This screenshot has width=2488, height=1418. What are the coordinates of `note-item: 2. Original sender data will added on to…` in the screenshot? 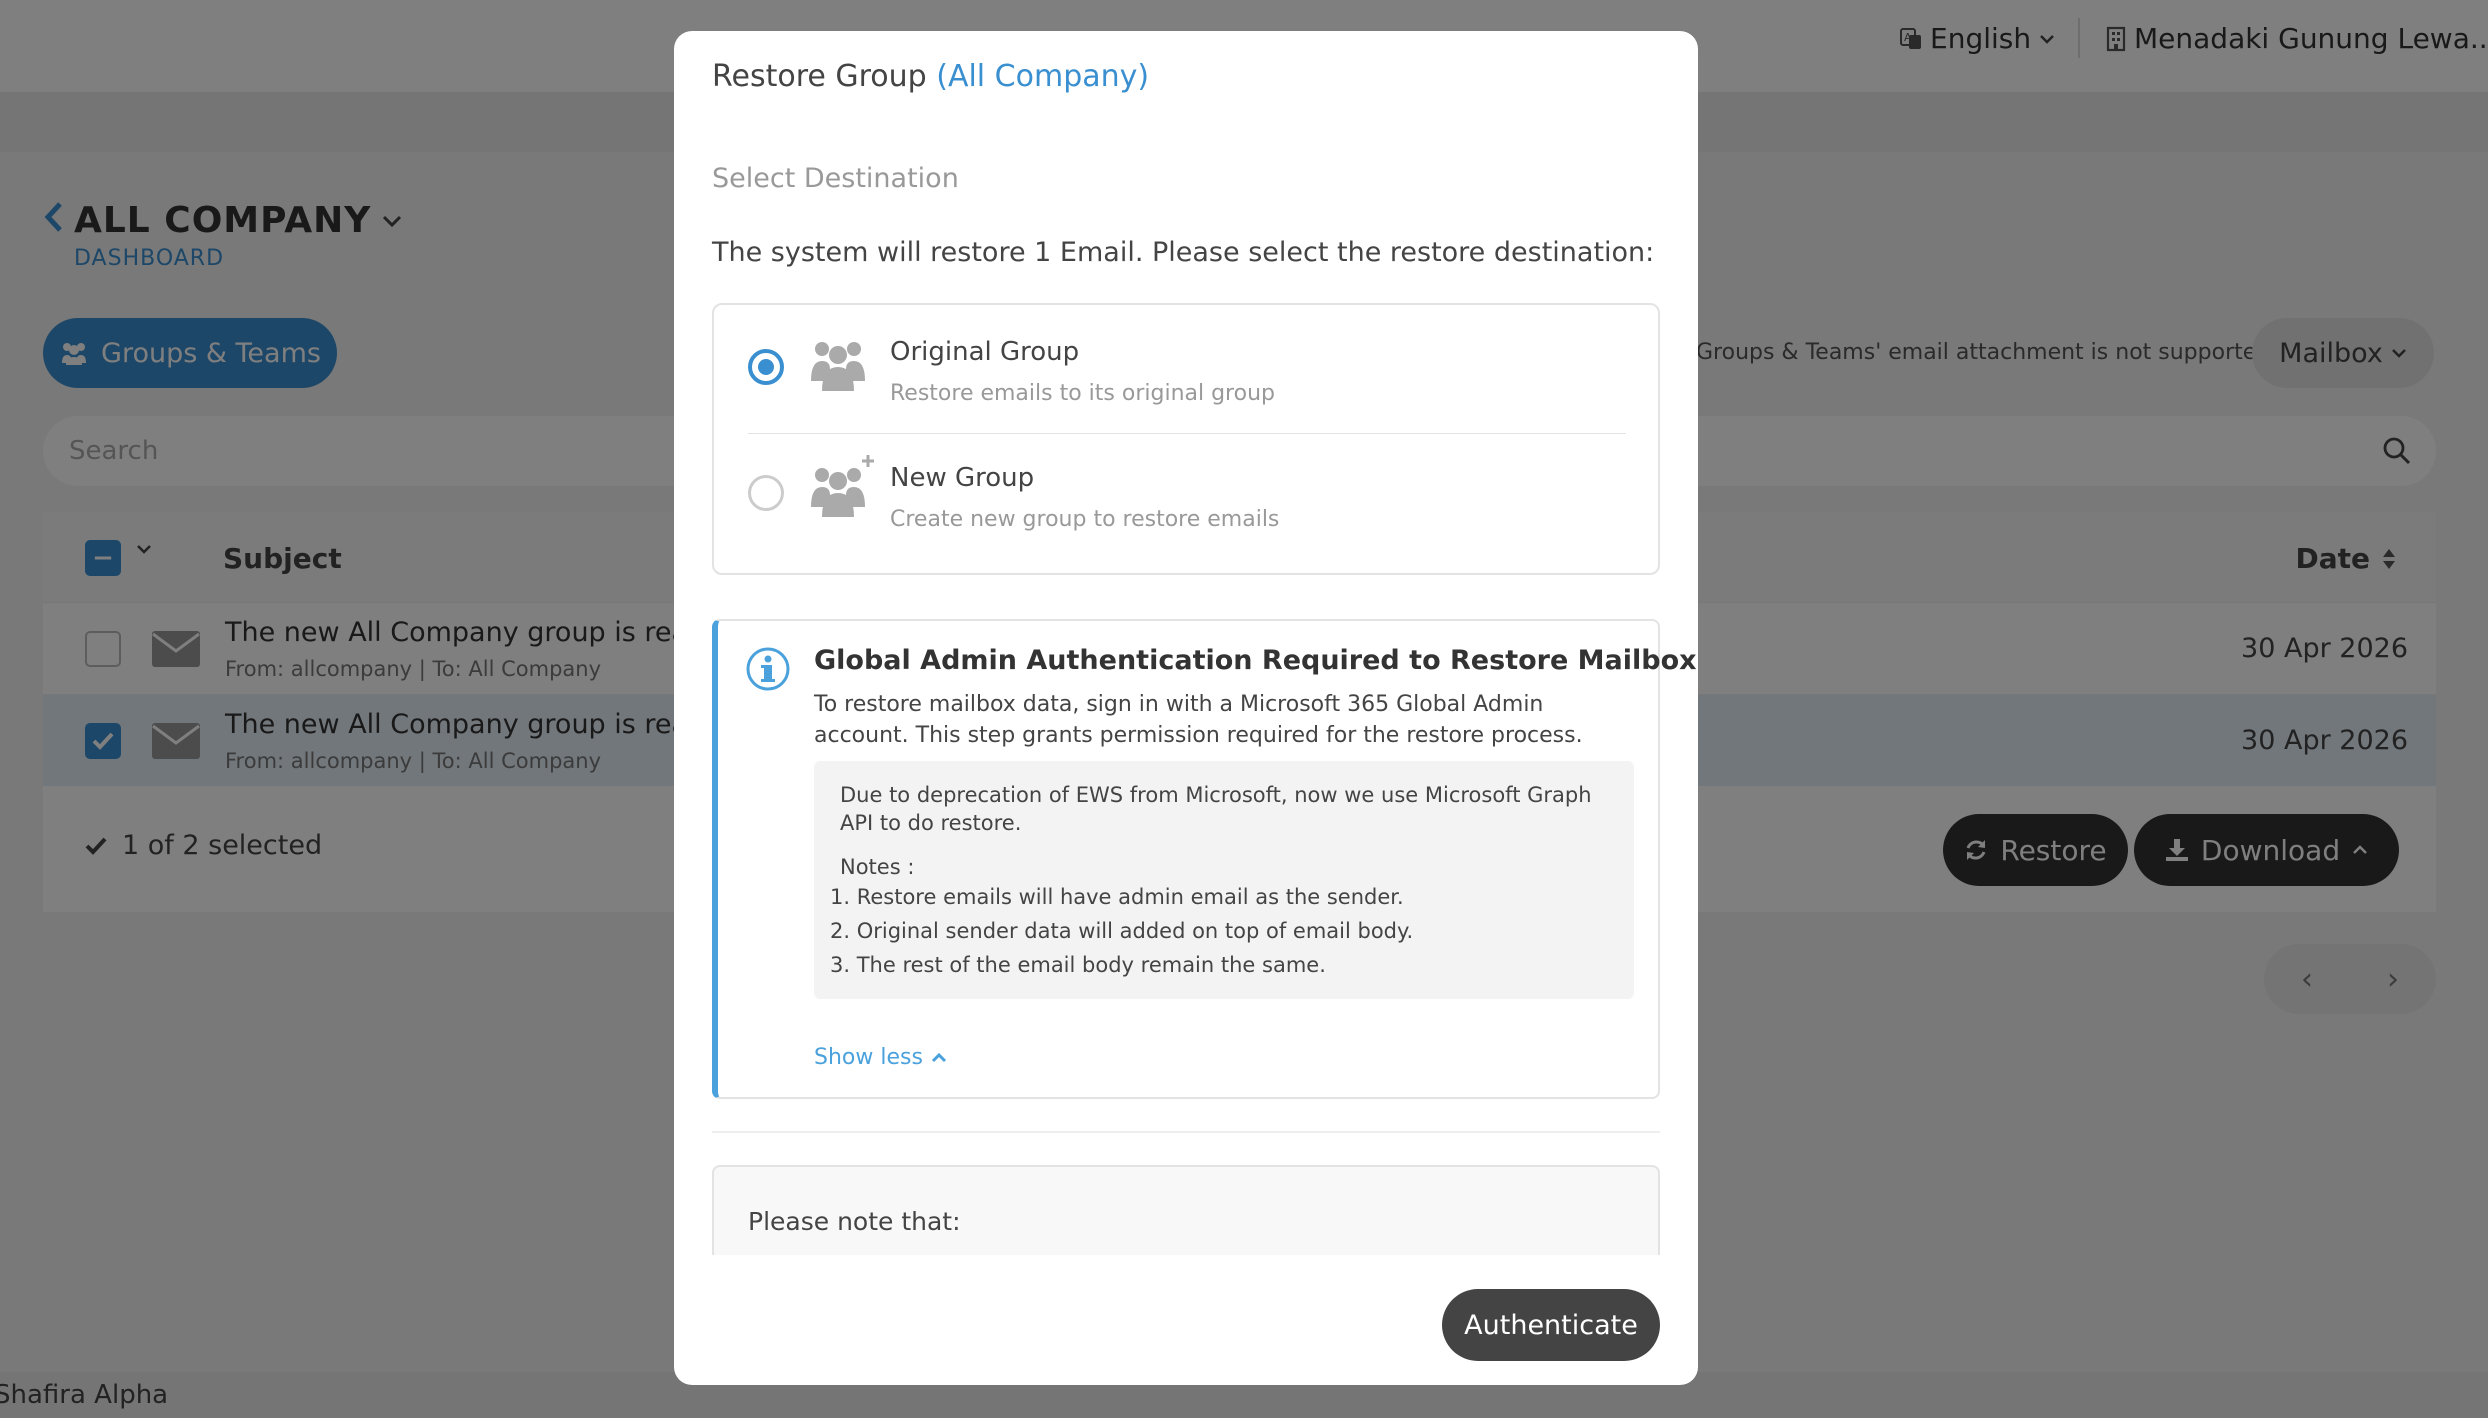 It's located at (1122, 931).